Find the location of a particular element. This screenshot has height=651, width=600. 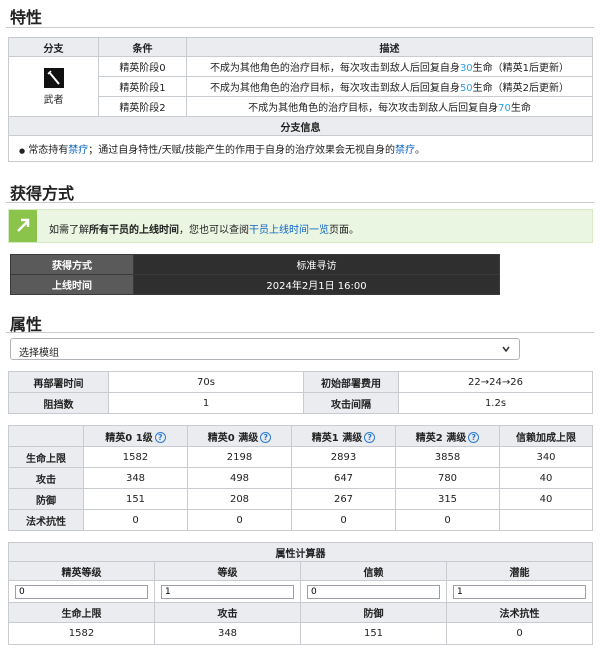

calc-input-label: 等级 is located at coordinates (227, 571).